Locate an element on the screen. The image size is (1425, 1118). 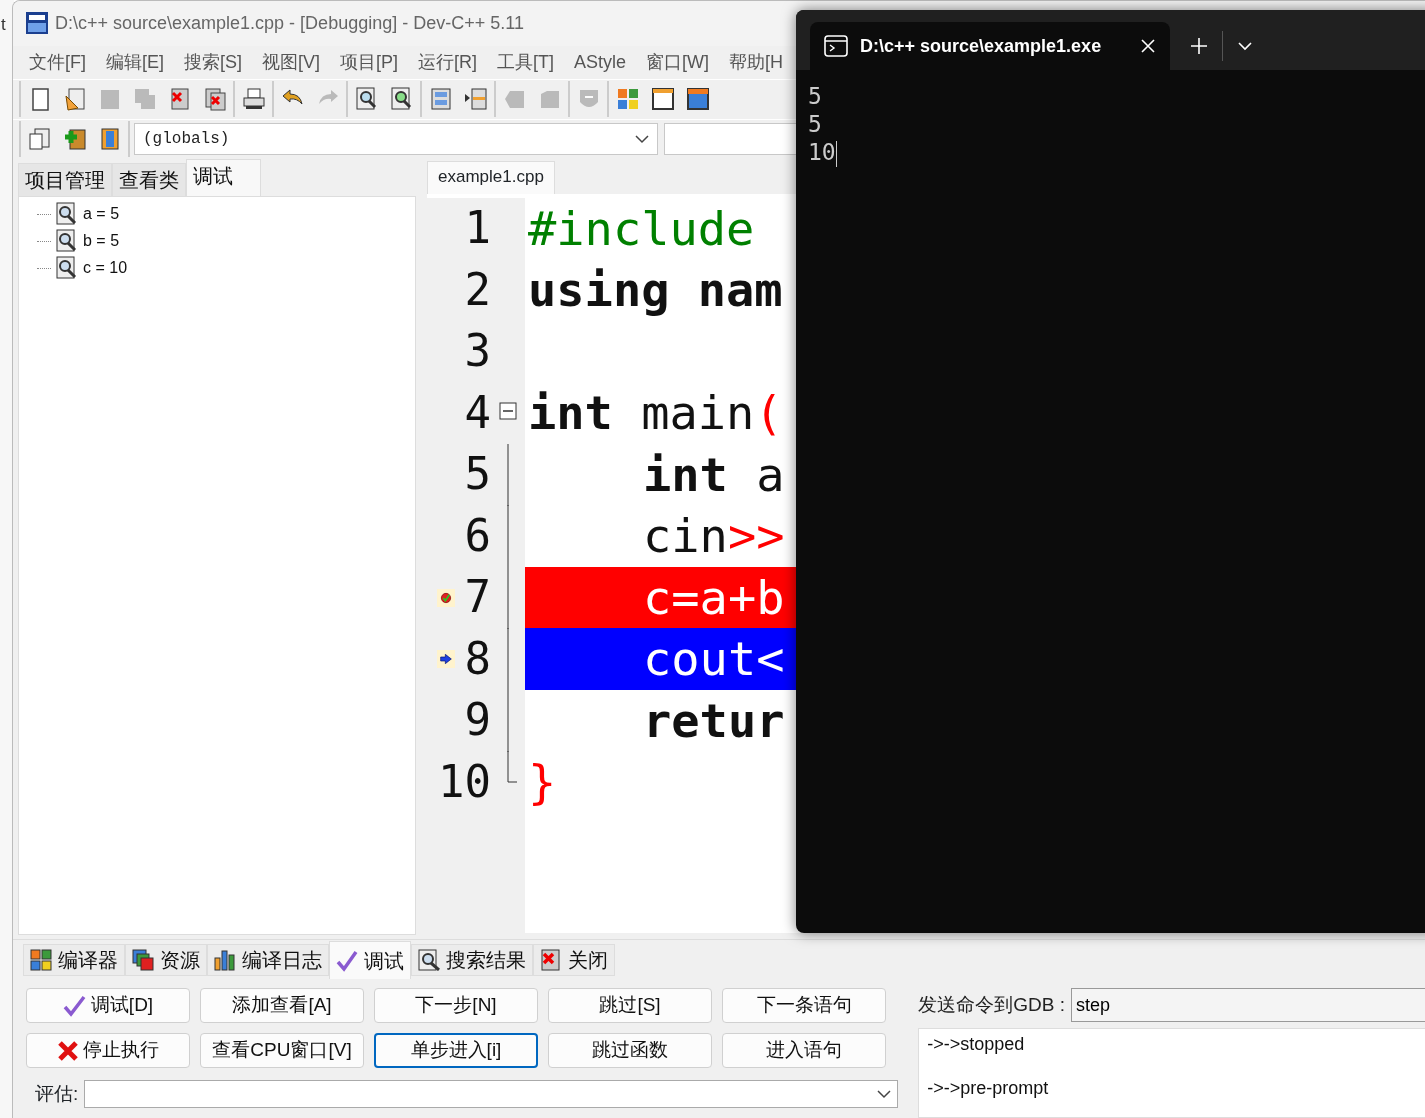
debug-button: 添加查看[A] is located at coordinates (282, 1005).